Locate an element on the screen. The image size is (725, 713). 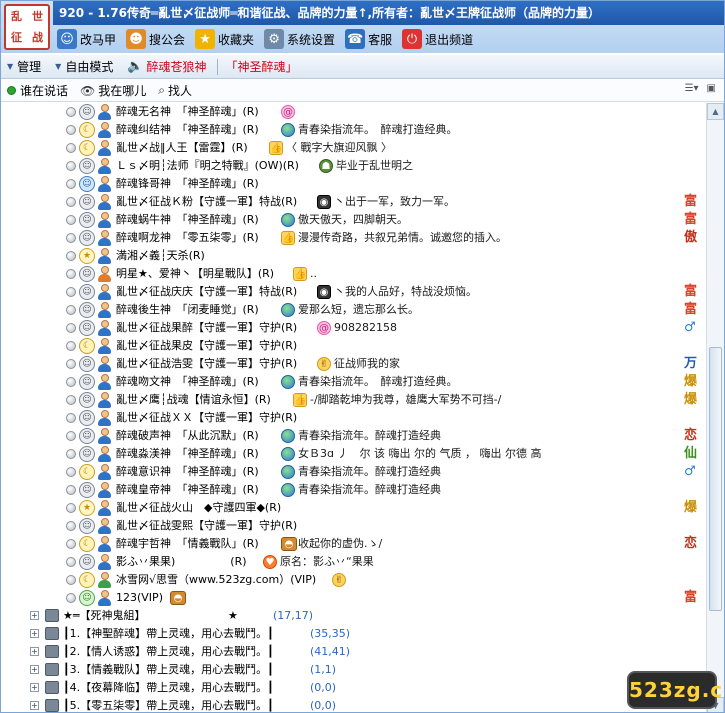
member-row: ☺ 醉魂破声神 「从此沉默」(R) 青春染指流年。醉魂打造经典 恋 is located at coordinates (352, 436).